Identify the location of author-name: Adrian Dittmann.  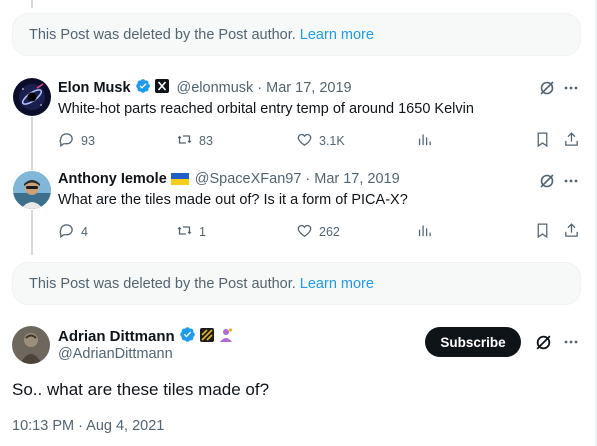
(146, 336).